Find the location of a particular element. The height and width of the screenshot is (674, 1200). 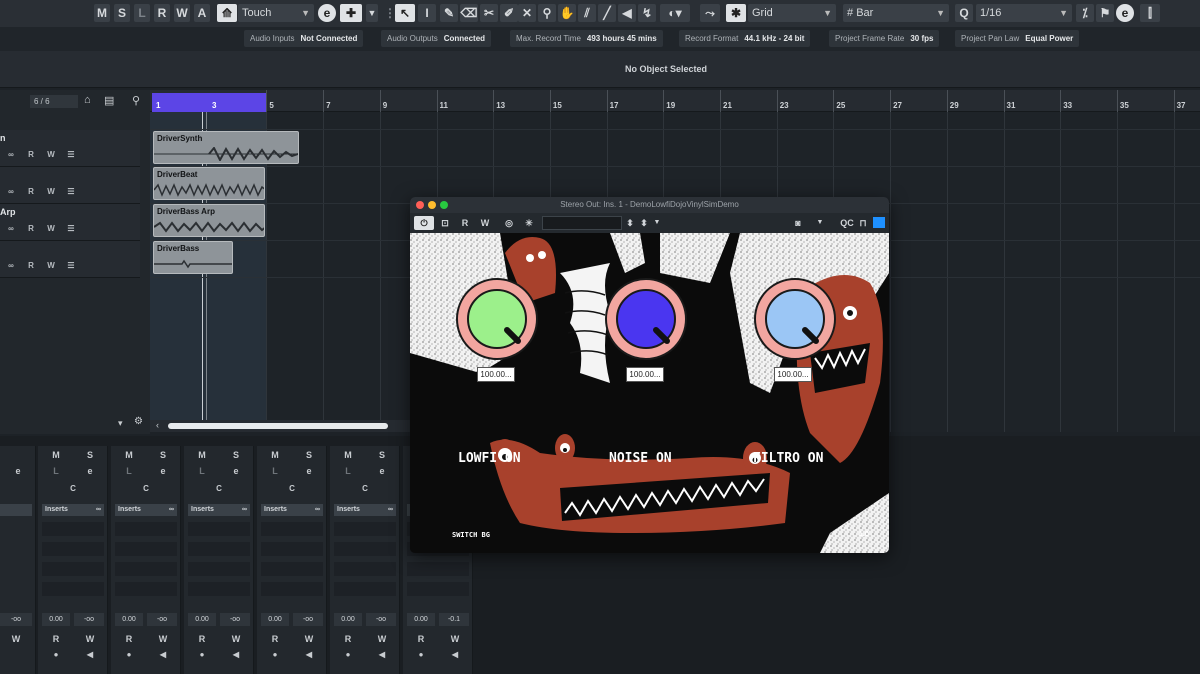

preset-load-icon: ⬍ is located at coordinates (644, 223).